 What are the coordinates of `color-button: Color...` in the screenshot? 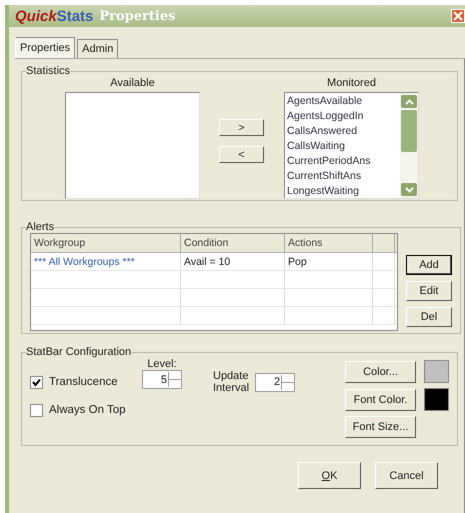 It's located at (380, 371).